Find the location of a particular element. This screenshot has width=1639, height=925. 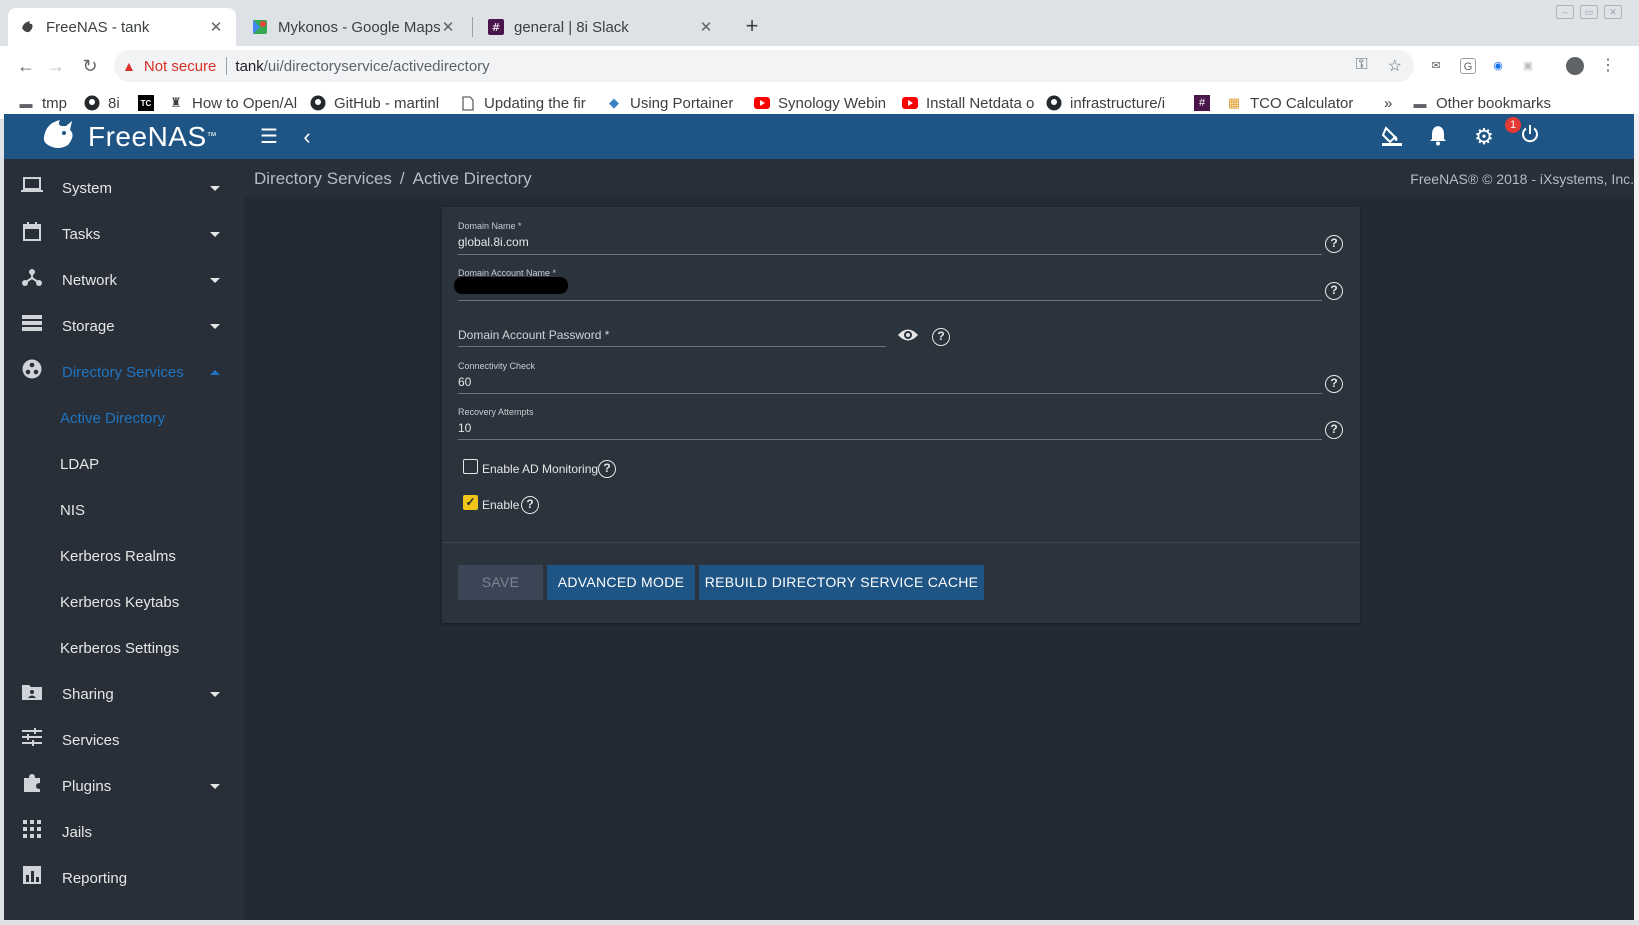

domain-name-help-icon: ? is located at coordinates (1334, 244).